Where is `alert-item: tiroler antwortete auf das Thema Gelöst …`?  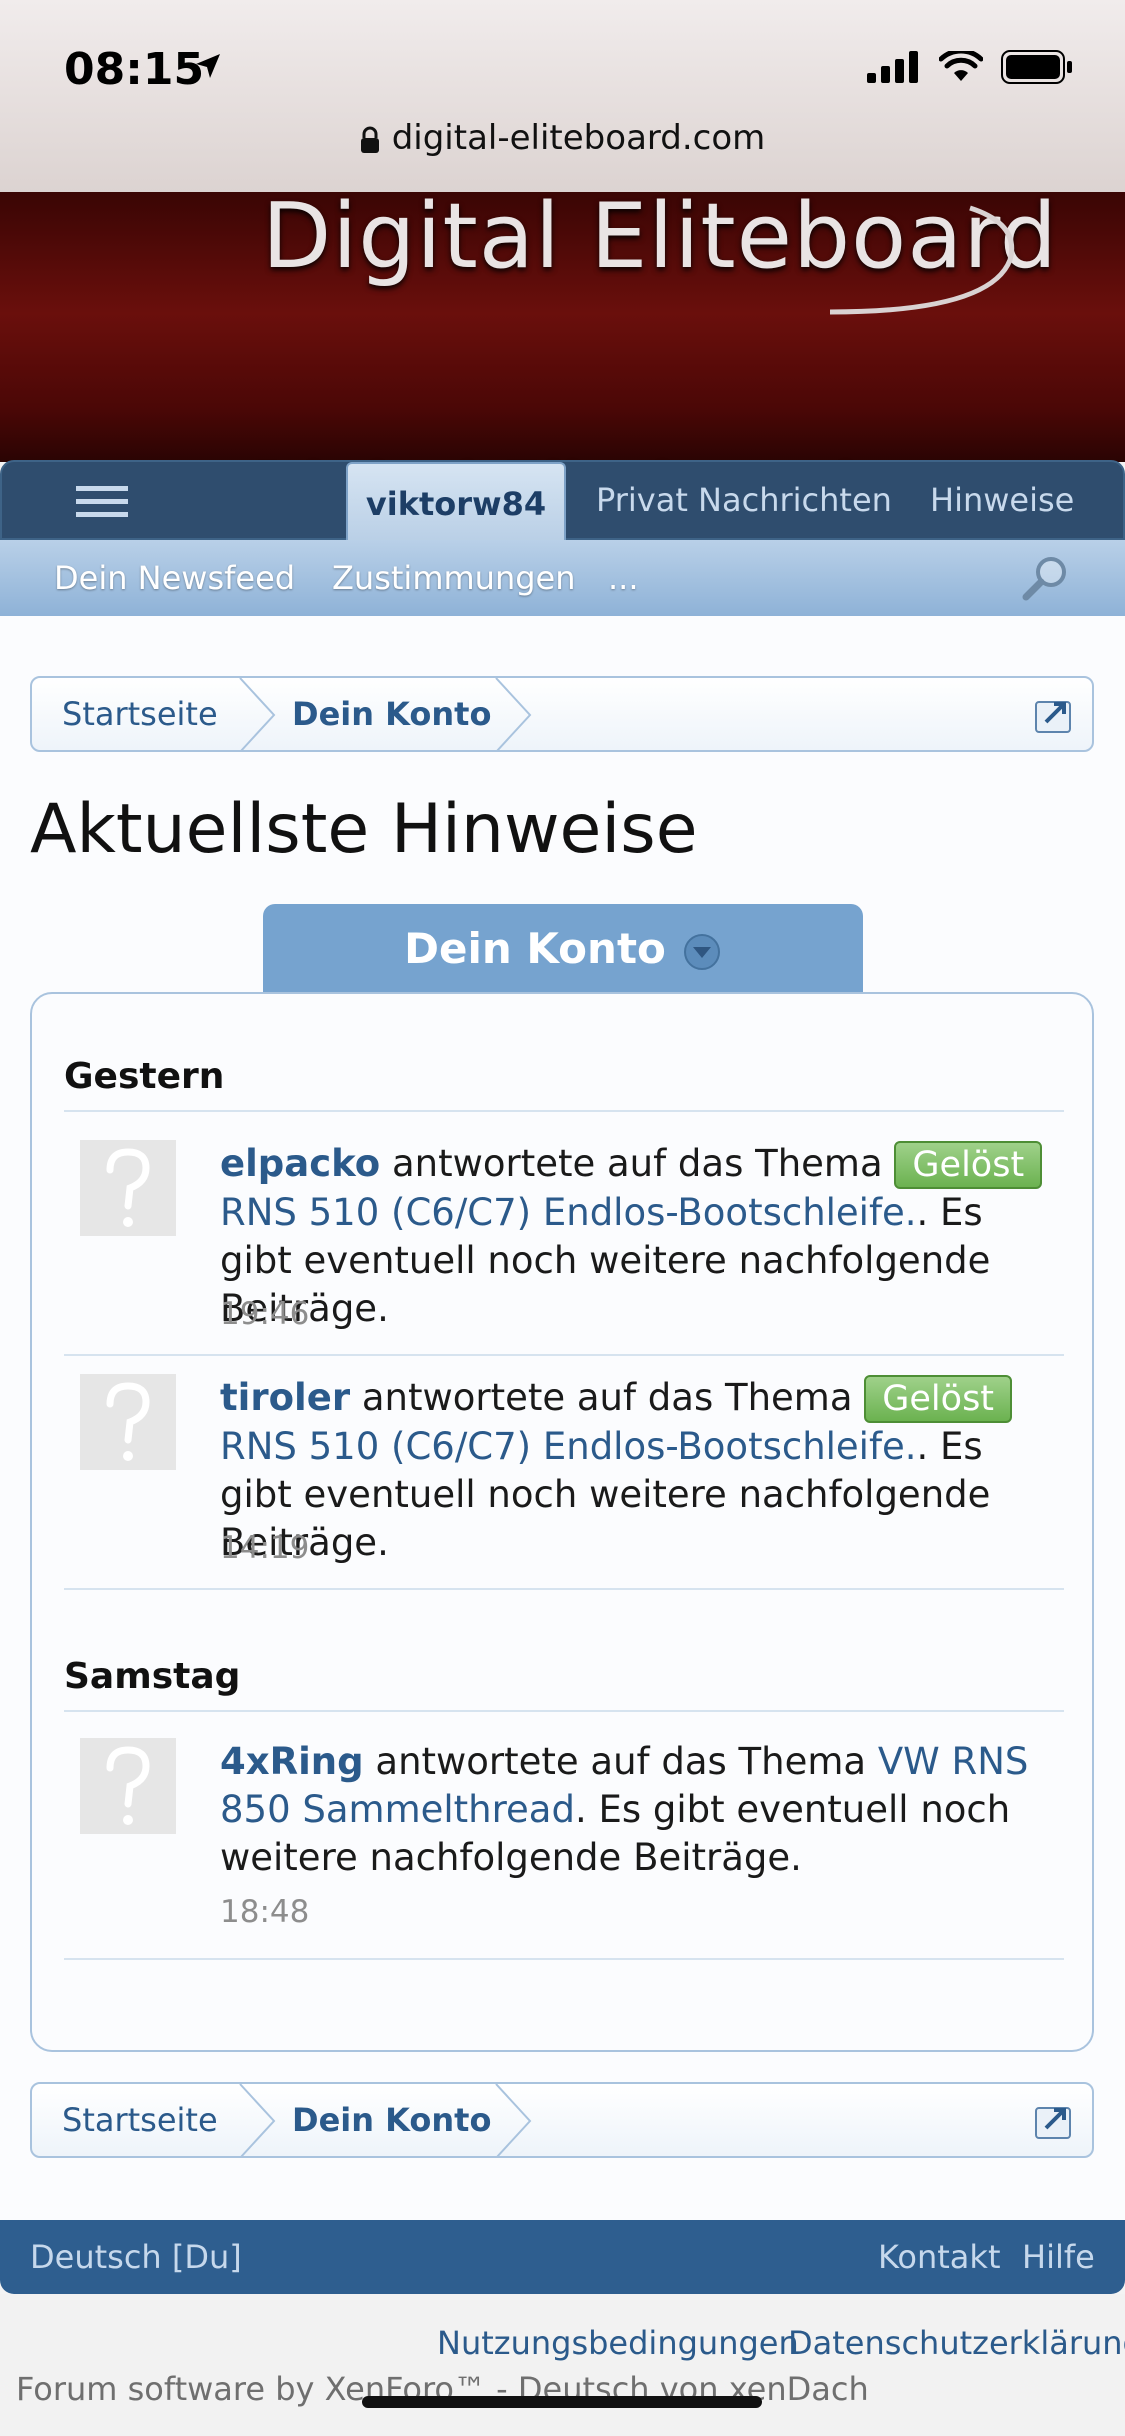
alert-item: tiroler antwortete auf das Thema Gelöst … is located at coordinates (560, 1474).